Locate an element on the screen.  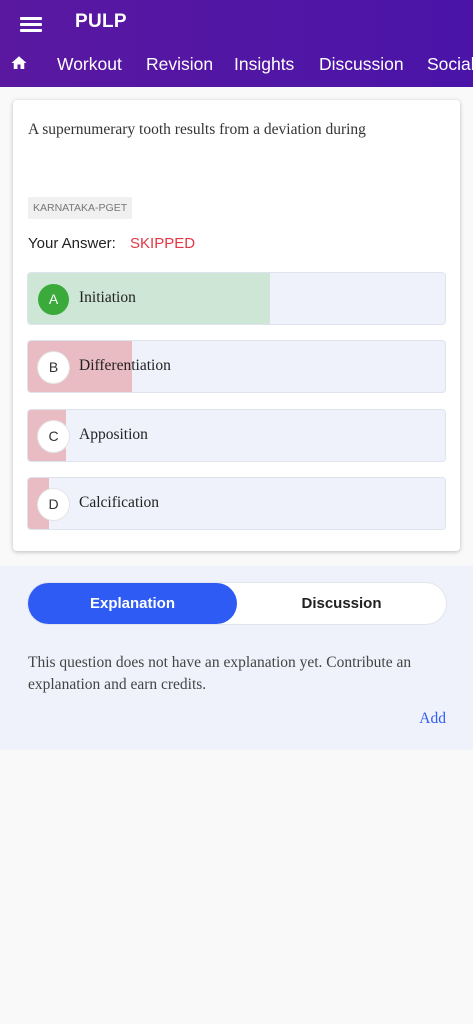
option-d-text: Calcification is located at coordinates (119, 502).